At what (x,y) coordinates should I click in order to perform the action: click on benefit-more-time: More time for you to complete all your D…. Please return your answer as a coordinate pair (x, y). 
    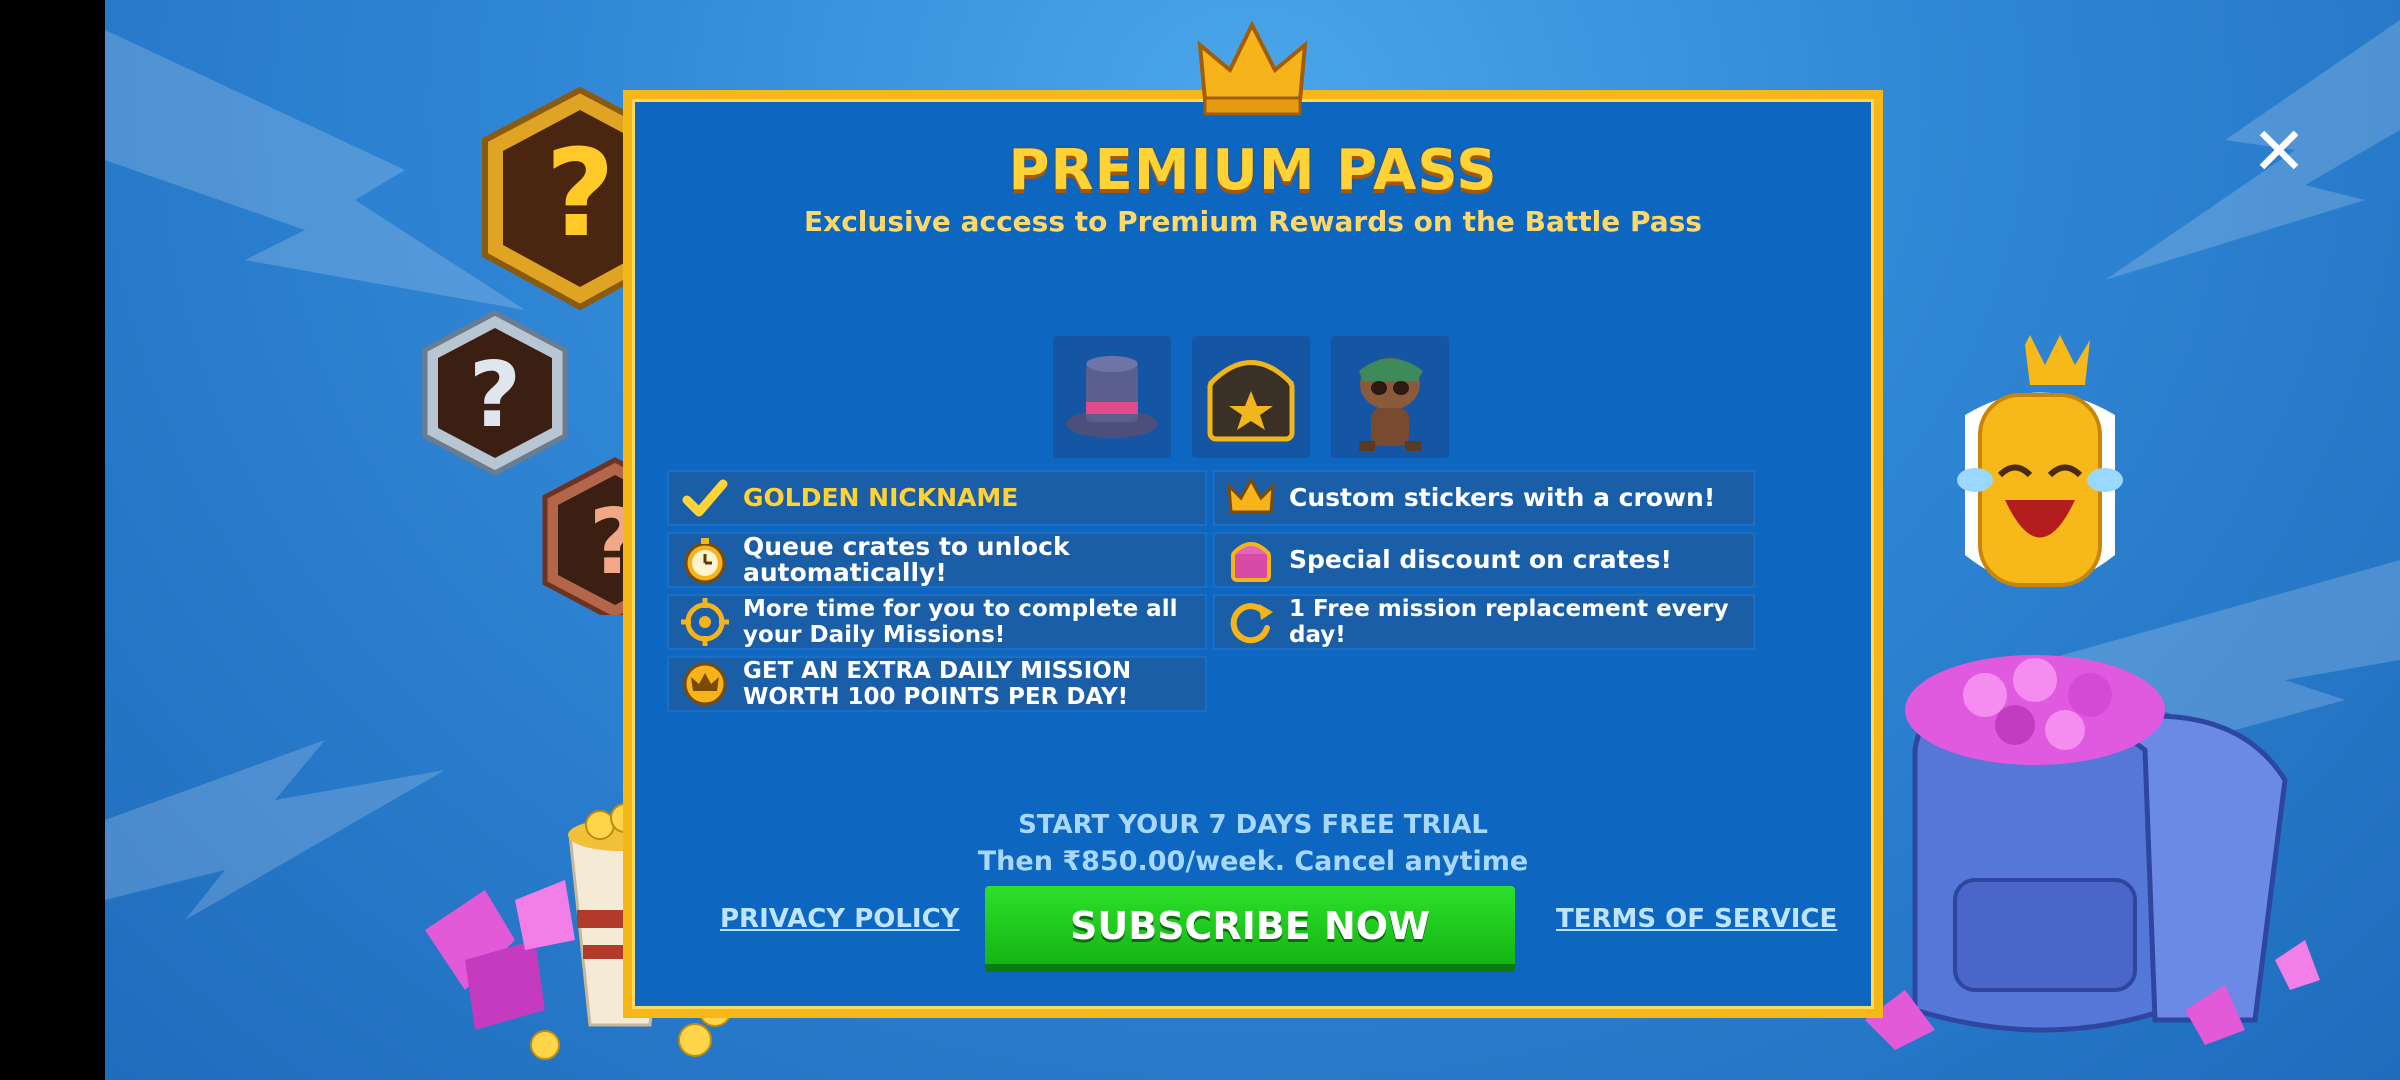
    Looking at the image, I should click on (937, 622).